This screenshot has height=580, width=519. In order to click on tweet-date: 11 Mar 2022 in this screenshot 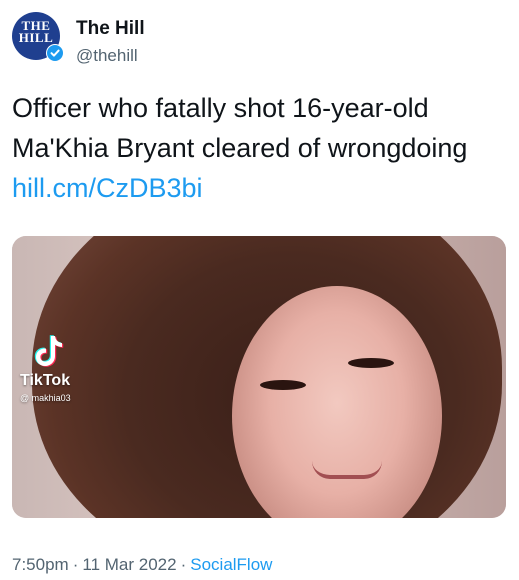, I will do `click(129, 564)`.